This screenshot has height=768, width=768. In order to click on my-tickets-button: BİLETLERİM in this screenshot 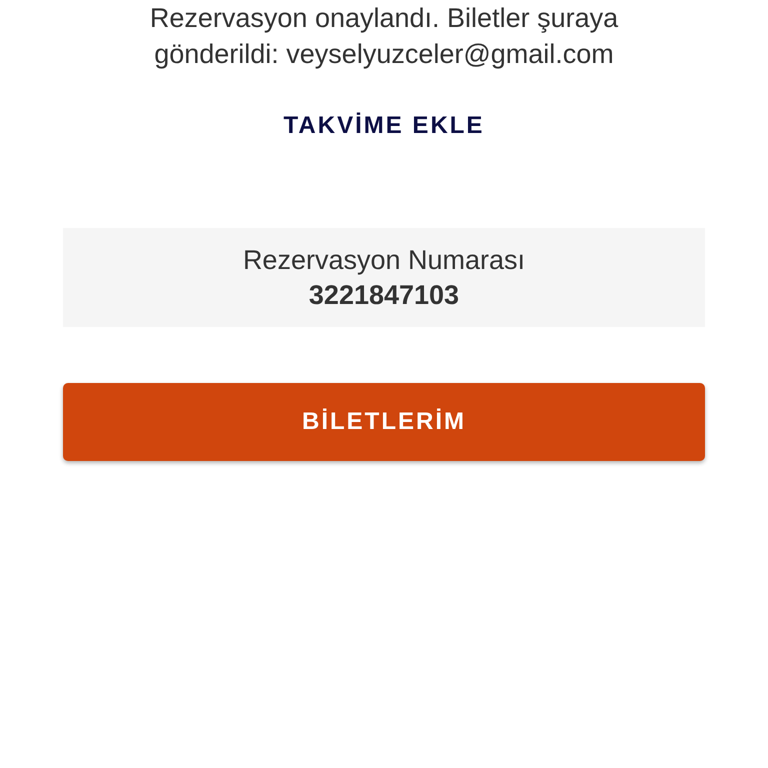, I will do `click(384, 422)`.